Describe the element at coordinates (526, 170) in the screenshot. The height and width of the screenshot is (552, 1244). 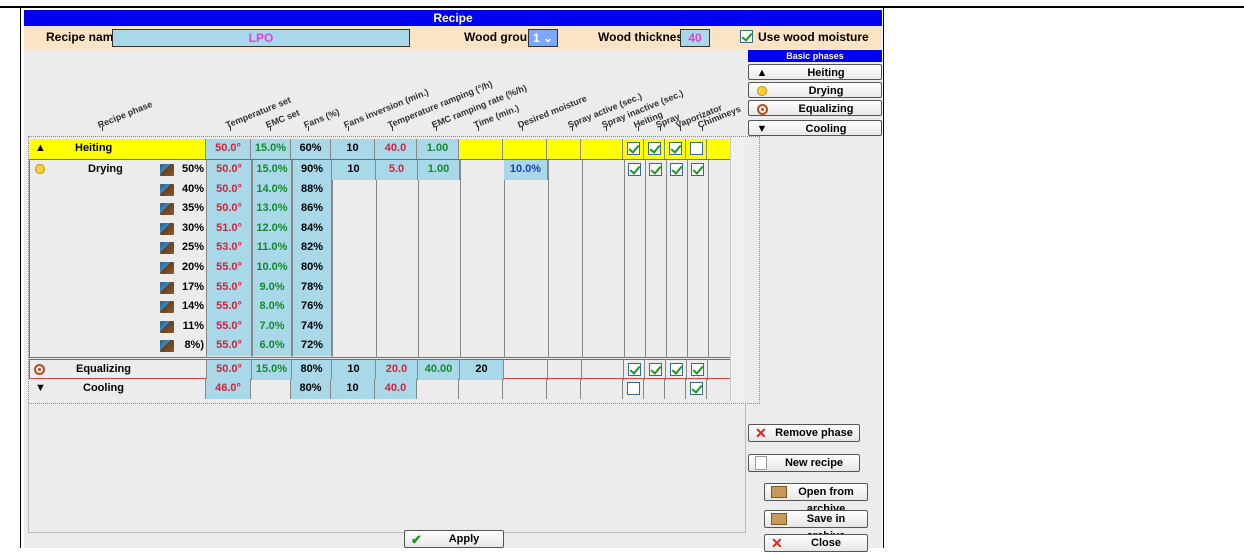
I see `moisture-cell: 10.0%` at that location.